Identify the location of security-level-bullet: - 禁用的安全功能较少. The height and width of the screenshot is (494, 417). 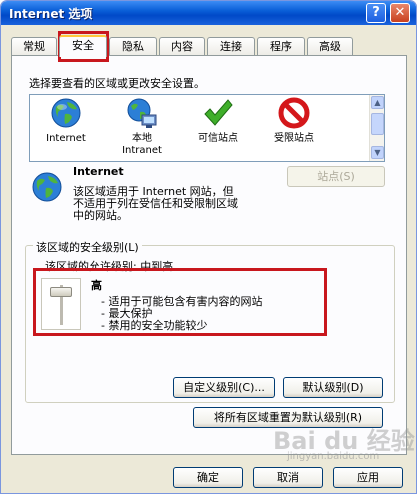
(154, 325).